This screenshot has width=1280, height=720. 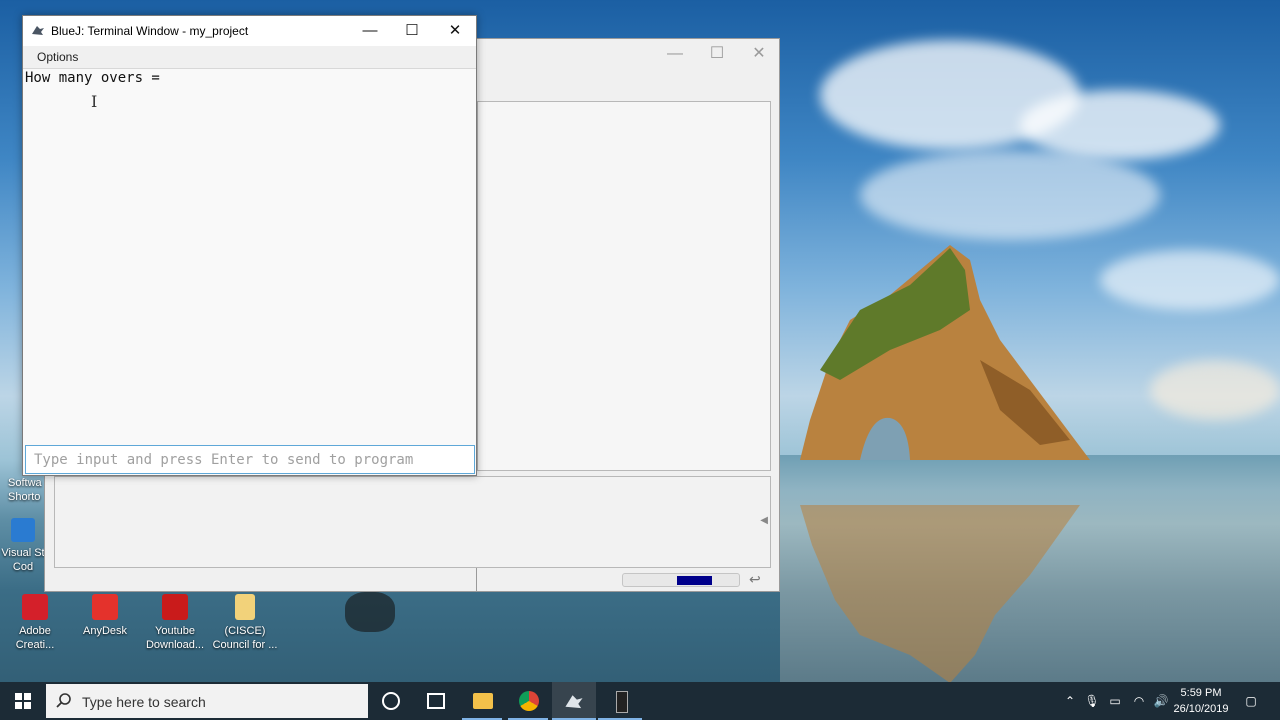 I want to click on bluej-app-icon, so click(x=38, y=30).